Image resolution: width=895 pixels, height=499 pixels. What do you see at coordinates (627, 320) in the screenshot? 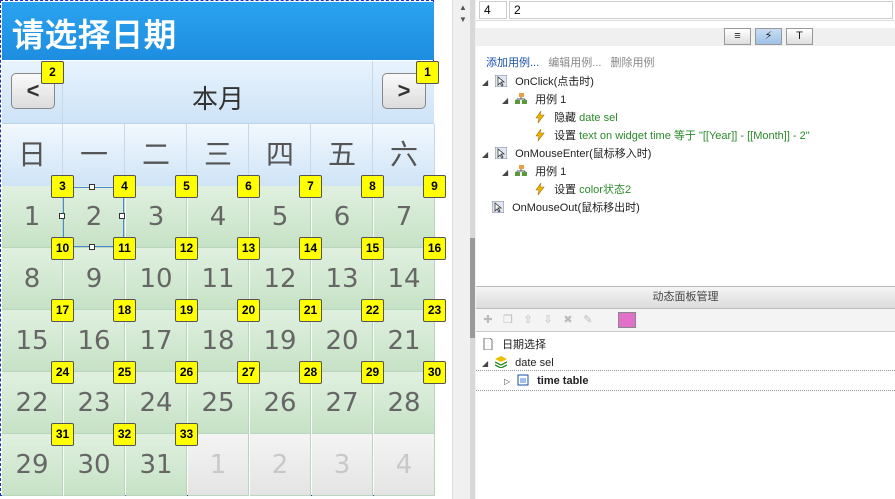
I see `panel-state-icon` at bounding box center [627, 320].